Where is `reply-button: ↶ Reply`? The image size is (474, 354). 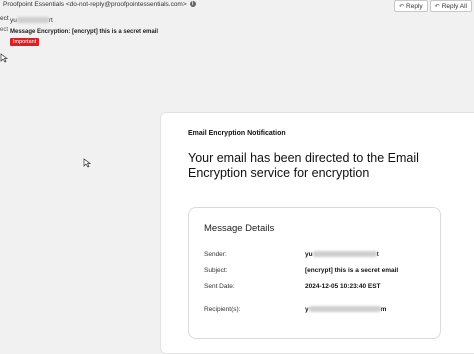
reply-button: ↶ Reply is located at coordinates (411, 6).